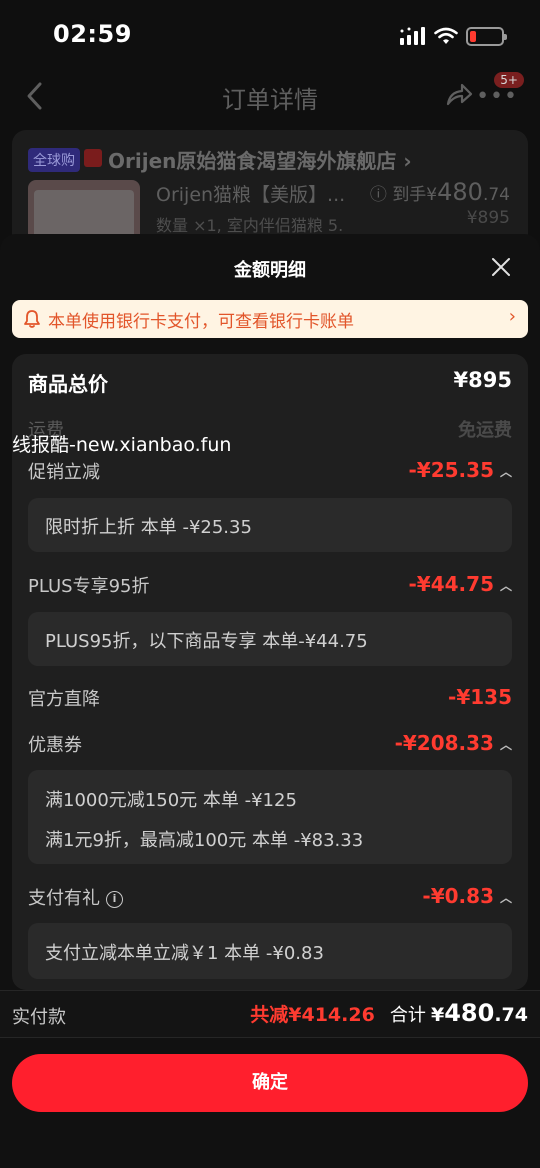 This screenshot has width=540, height=1168. Describe the element at coordinates (480, 697) in the screenshot. I see `official-discount-value: -¥135` at that location.